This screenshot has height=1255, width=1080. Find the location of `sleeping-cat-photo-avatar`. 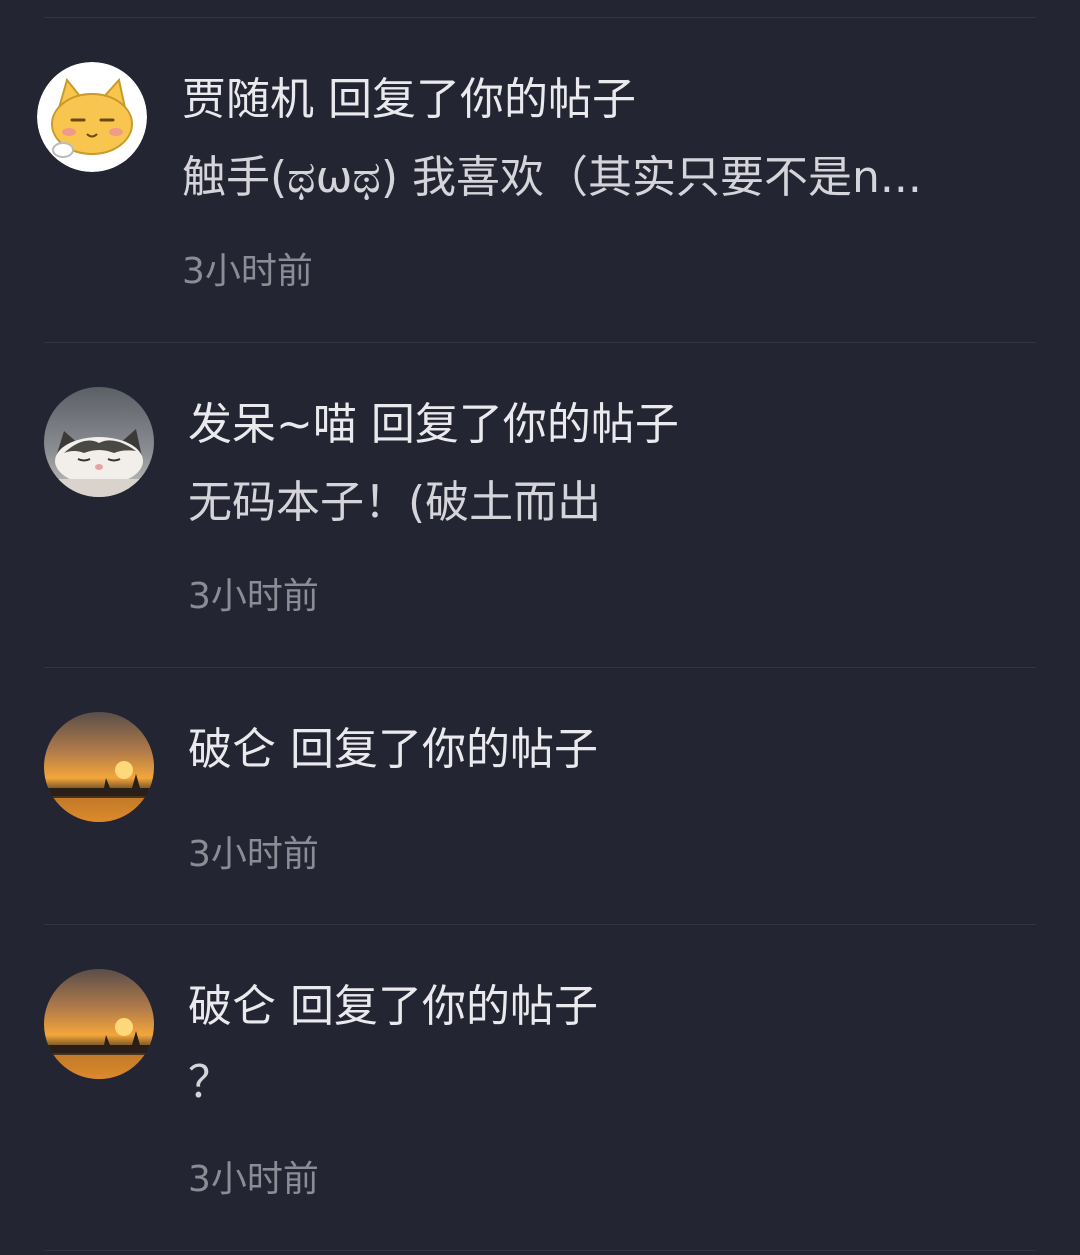

sleeping-cat-photo-avatar is located at coordinates (99, 442).